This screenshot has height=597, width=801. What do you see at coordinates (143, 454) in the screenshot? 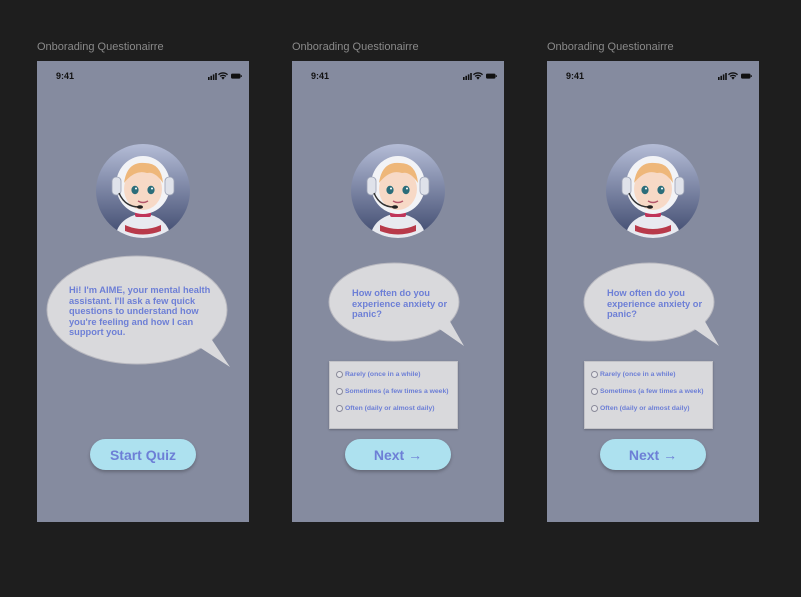
I see `start-quiz-button: Start Quiz` at bounding box center [143, 454].